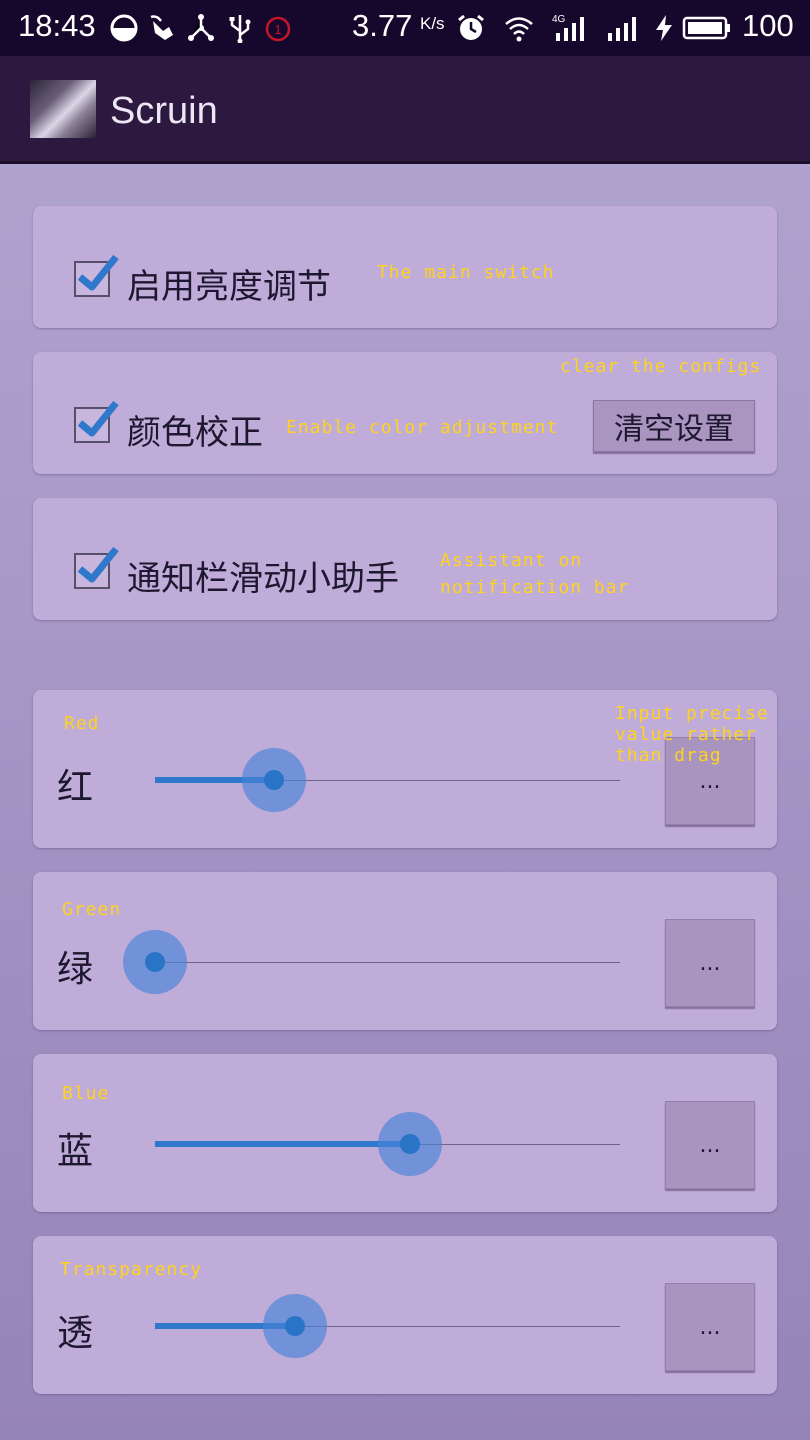  I want to click on app-bar: Scruin, so click(405, 110).